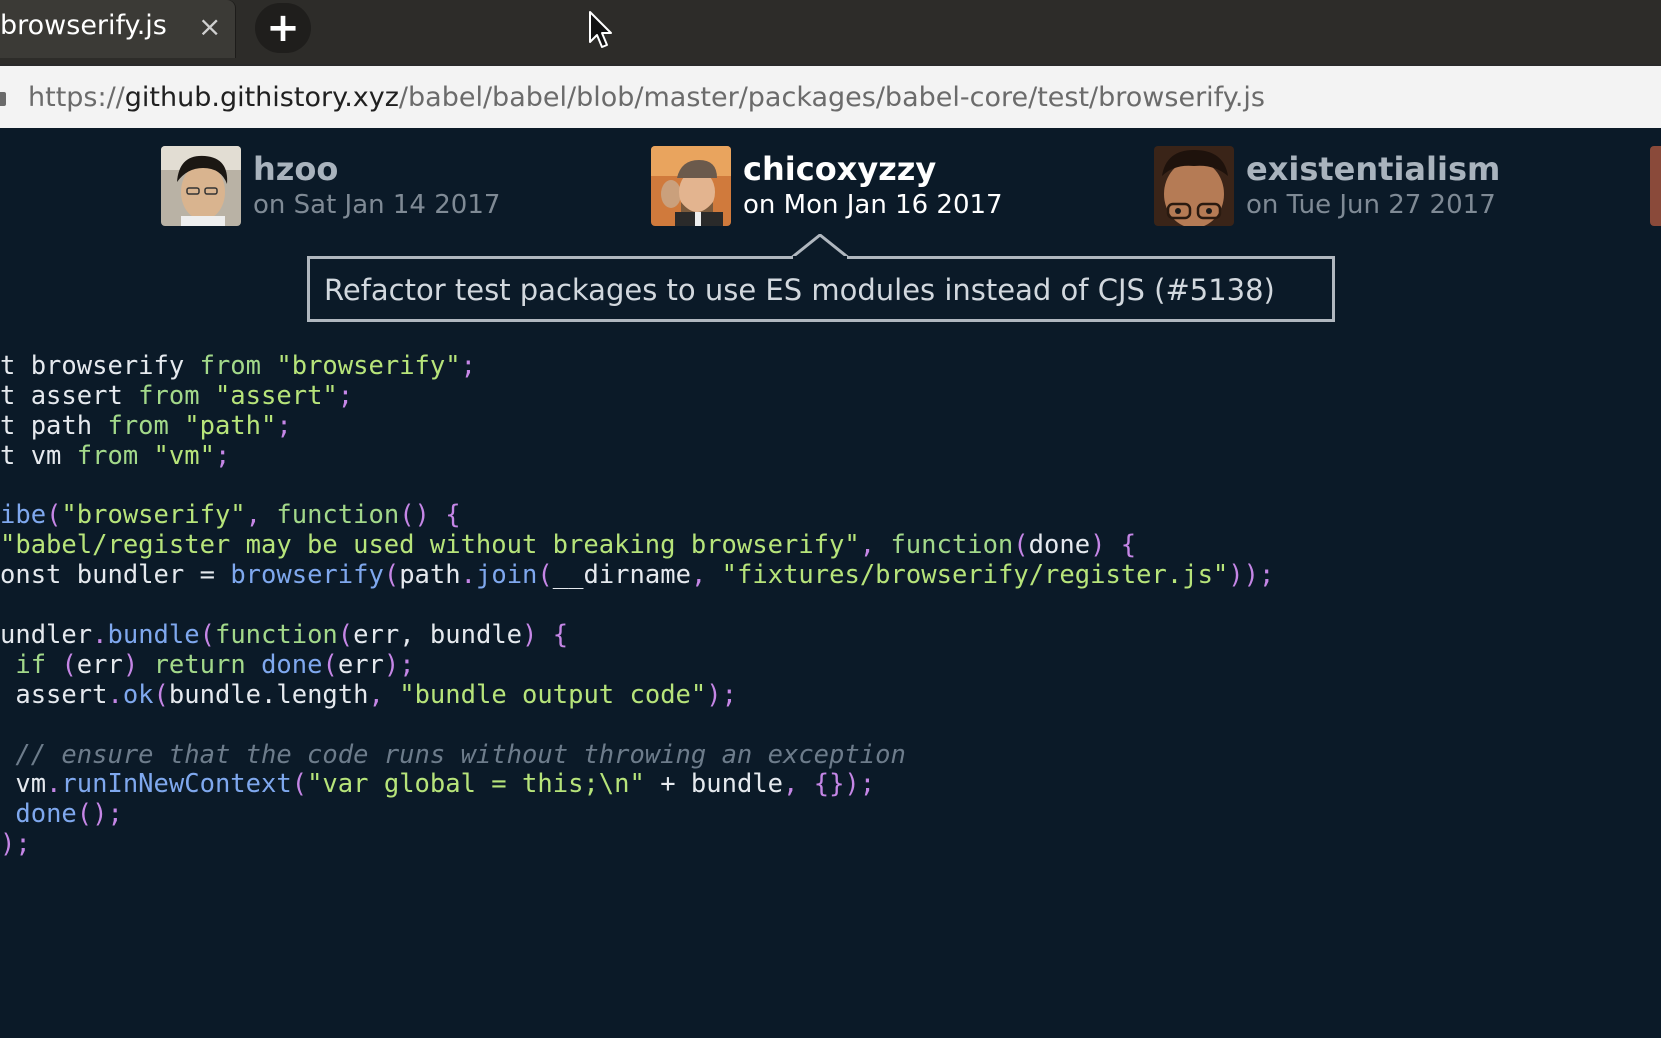 This screenshot has height=1038, width=1661. Describe the element at coordinates (99, 814) in the screenshot. I see `code-token: ();` at that location.